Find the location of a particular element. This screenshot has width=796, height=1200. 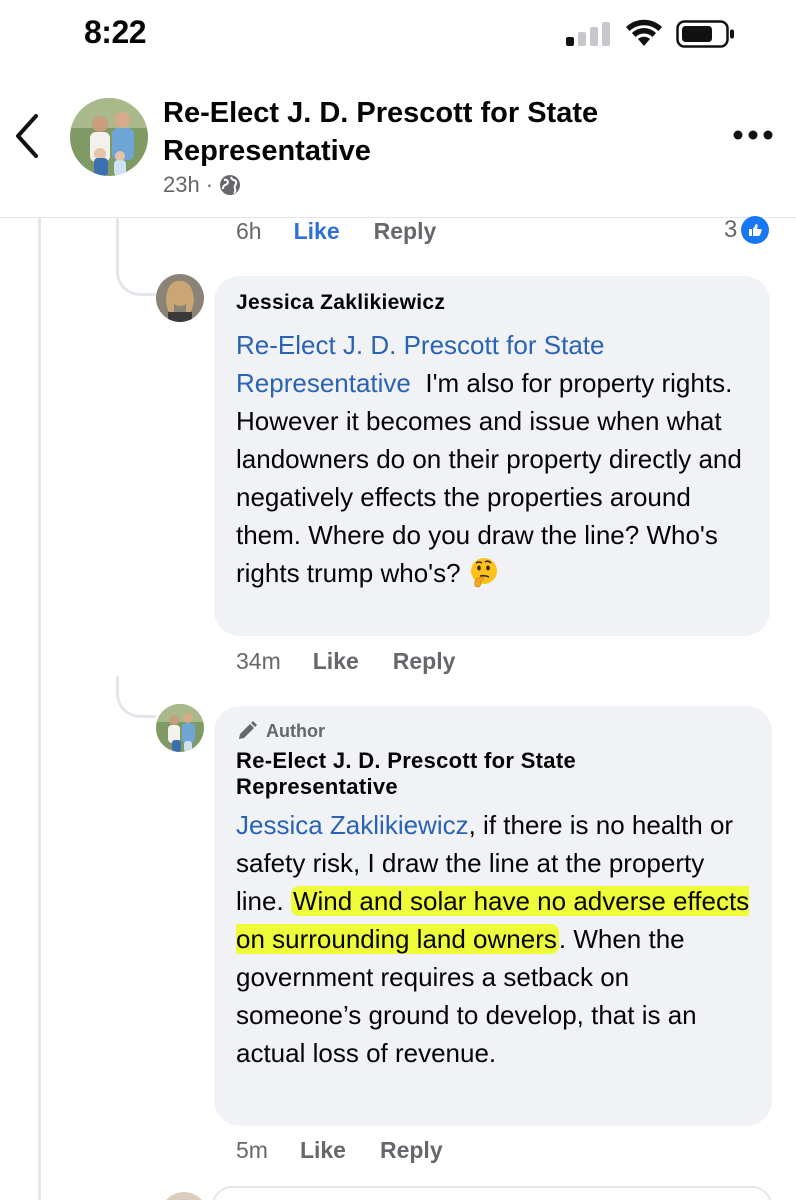

battery-icon is located at coordinates (705, 34).